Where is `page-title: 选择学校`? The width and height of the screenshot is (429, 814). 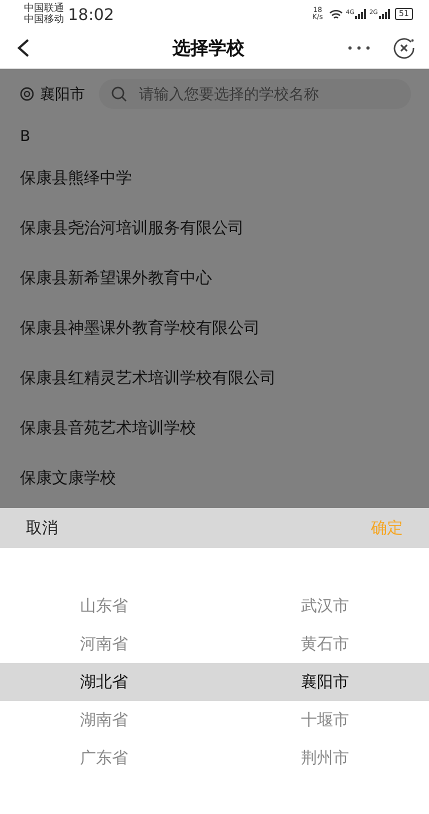 page-title: 选择学校 is located at coordinates (209, 48).